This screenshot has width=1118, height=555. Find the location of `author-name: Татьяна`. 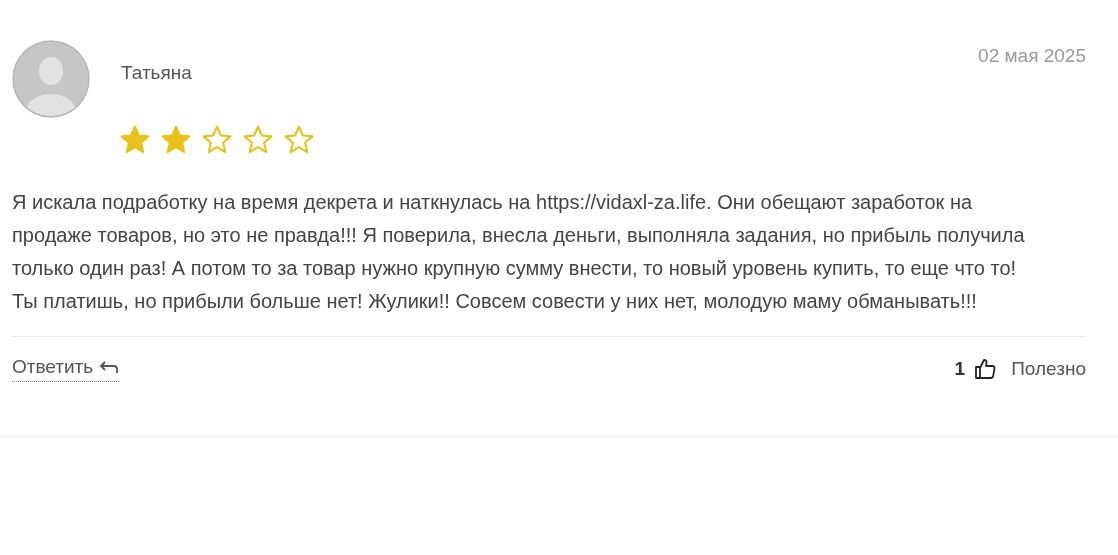

author-name: Татьяна is located at coordinates (157, 73).